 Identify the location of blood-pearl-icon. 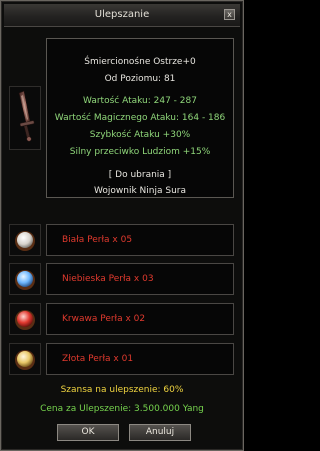
(25, 320).